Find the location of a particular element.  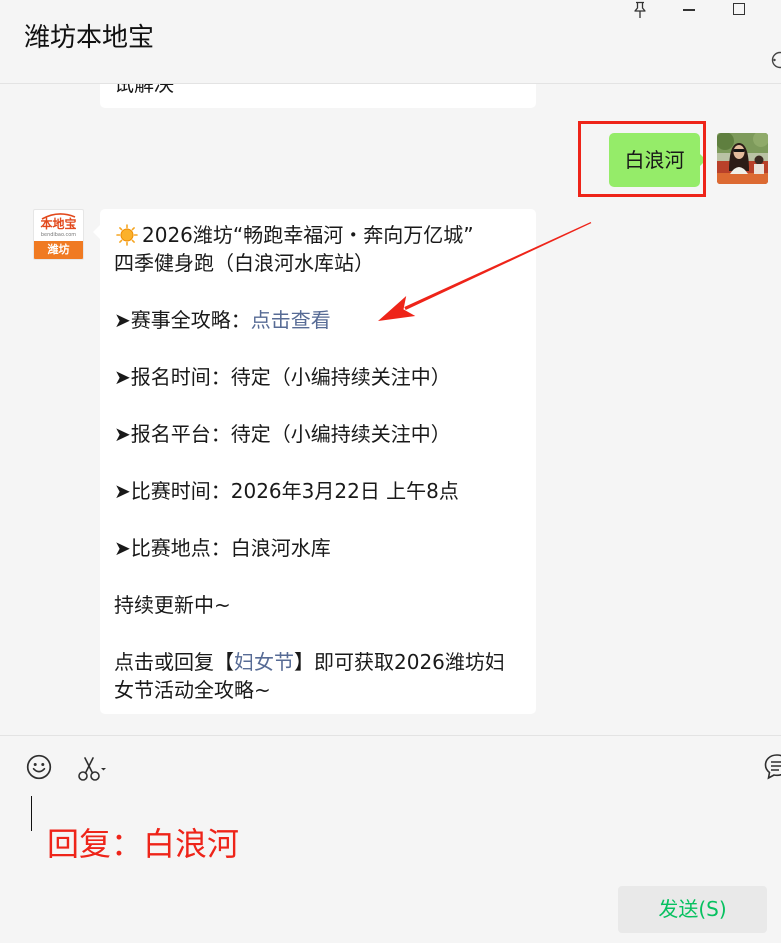

send-button: 发送(S) is located at coordinates (692, 909).